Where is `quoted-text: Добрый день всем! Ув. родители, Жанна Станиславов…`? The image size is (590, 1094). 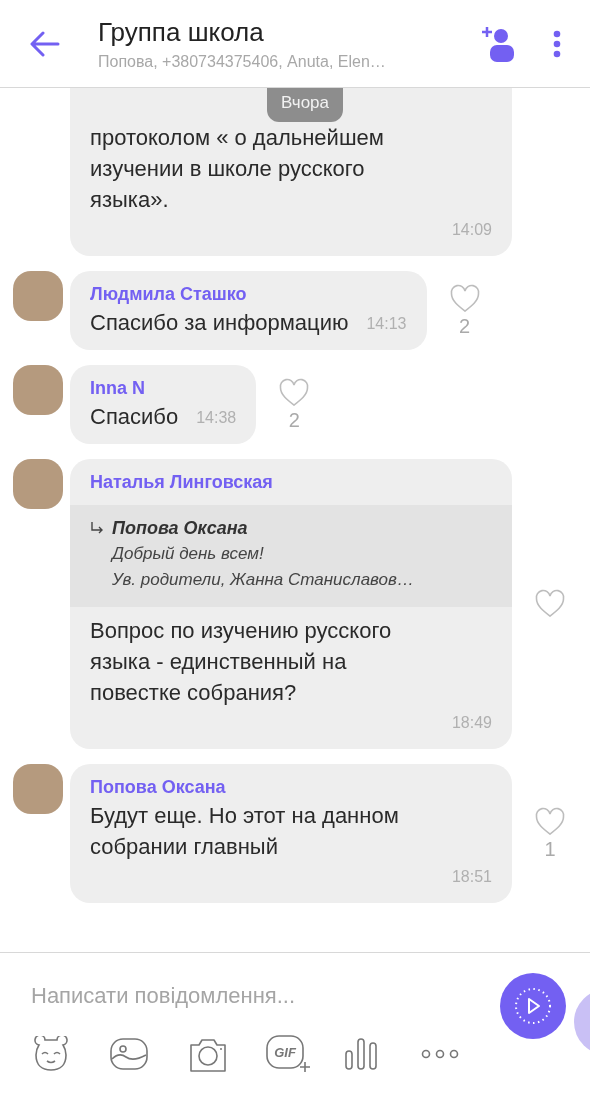
quoted-text: Добрый день всем! Ув. родители, Жанна Станиславов… is located at coordinates (262, 567).